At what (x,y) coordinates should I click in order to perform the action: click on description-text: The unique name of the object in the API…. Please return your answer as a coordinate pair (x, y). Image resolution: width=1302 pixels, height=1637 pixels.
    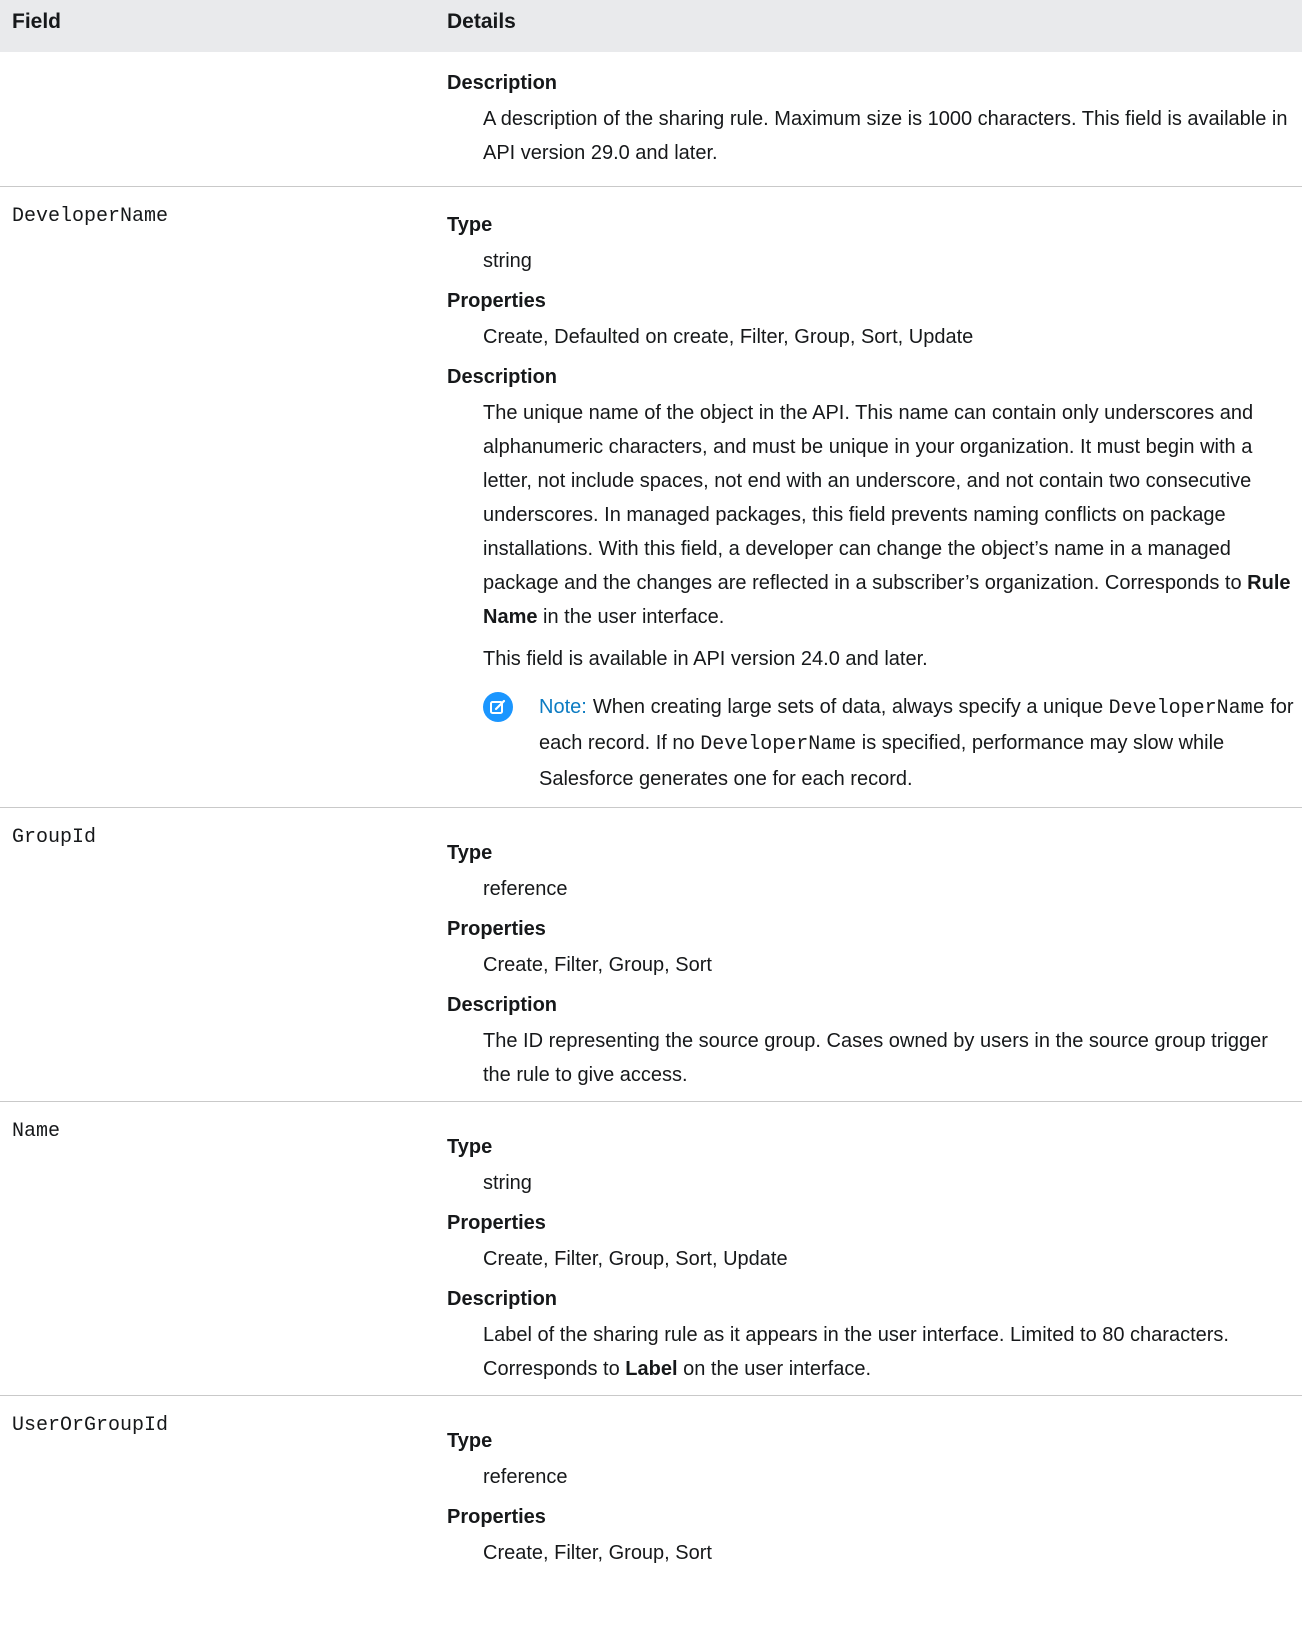
    Looking at the image, I should click on (887, 515).